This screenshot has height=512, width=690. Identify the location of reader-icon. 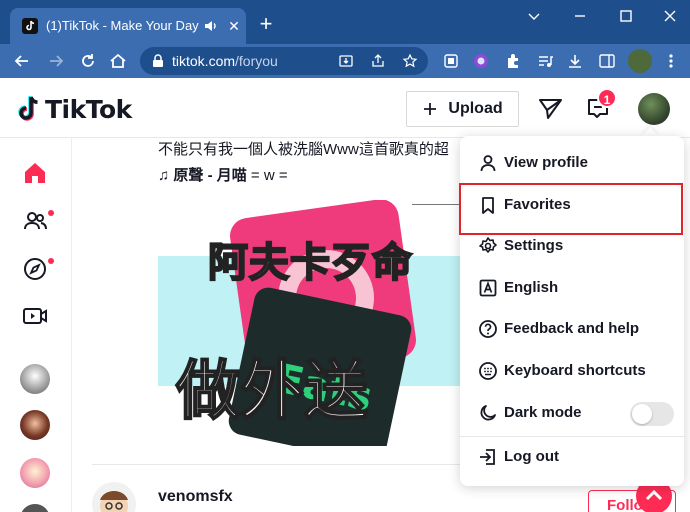
(451, 61).